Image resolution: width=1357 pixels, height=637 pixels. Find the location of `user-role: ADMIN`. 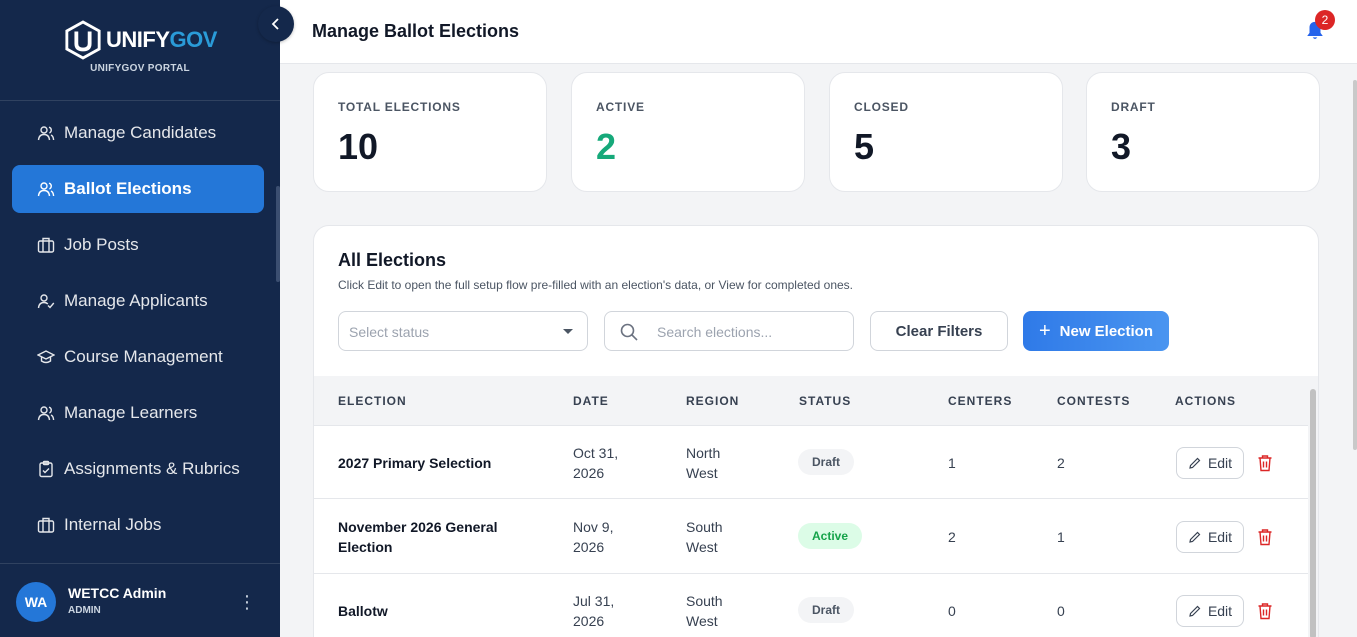

user-role: ADMIN is located at coordinates (84, 610).